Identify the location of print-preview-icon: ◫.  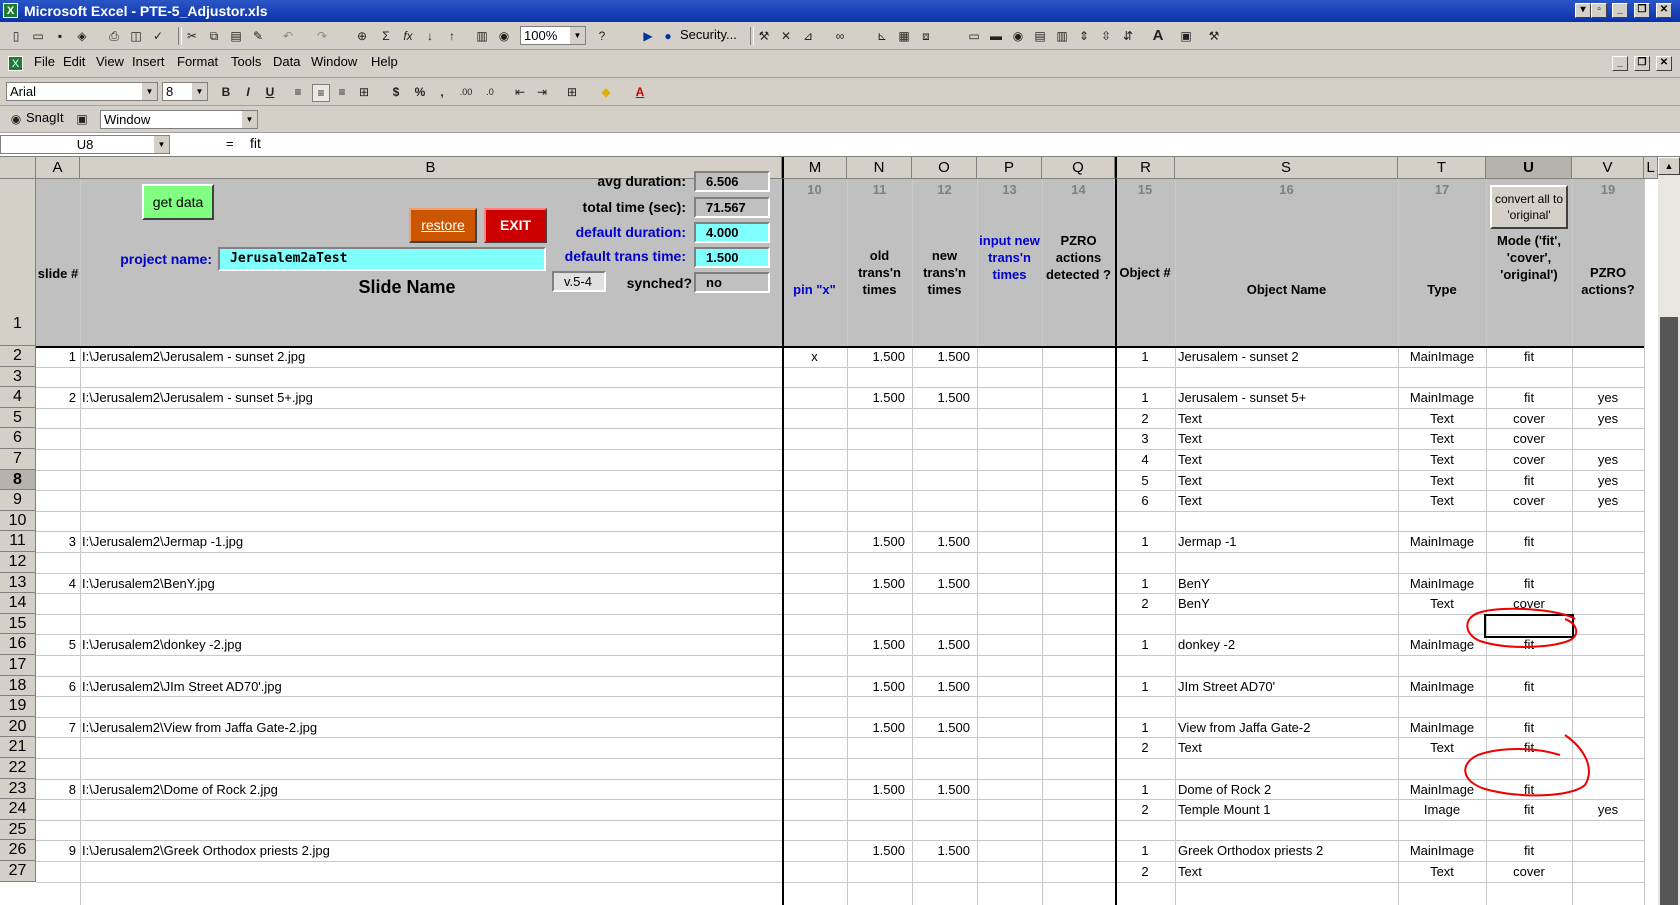
(136, 36).